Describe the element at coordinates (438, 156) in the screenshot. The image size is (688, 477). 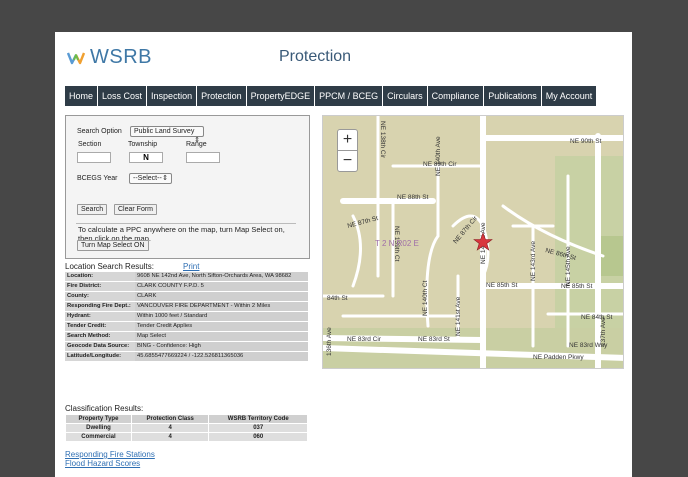
I see `map-label: NE 140th Ave` at that location.